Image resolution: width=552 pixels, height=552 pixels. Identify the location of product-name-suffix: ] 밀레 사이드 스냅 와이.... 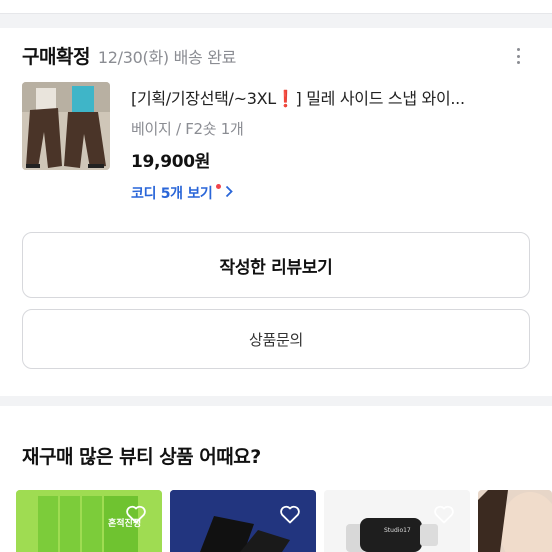
(380, 98).